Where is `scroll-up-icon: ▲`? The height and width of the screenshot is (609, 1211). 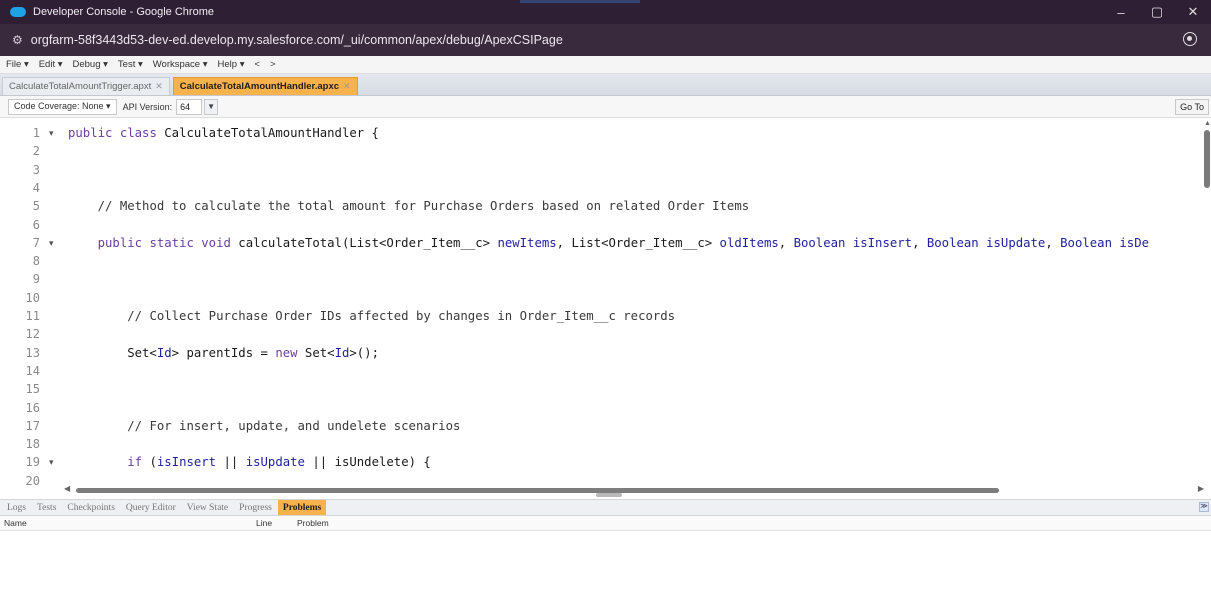
scroll-up-icon: ▲ is located at coordinates (1207, 123).